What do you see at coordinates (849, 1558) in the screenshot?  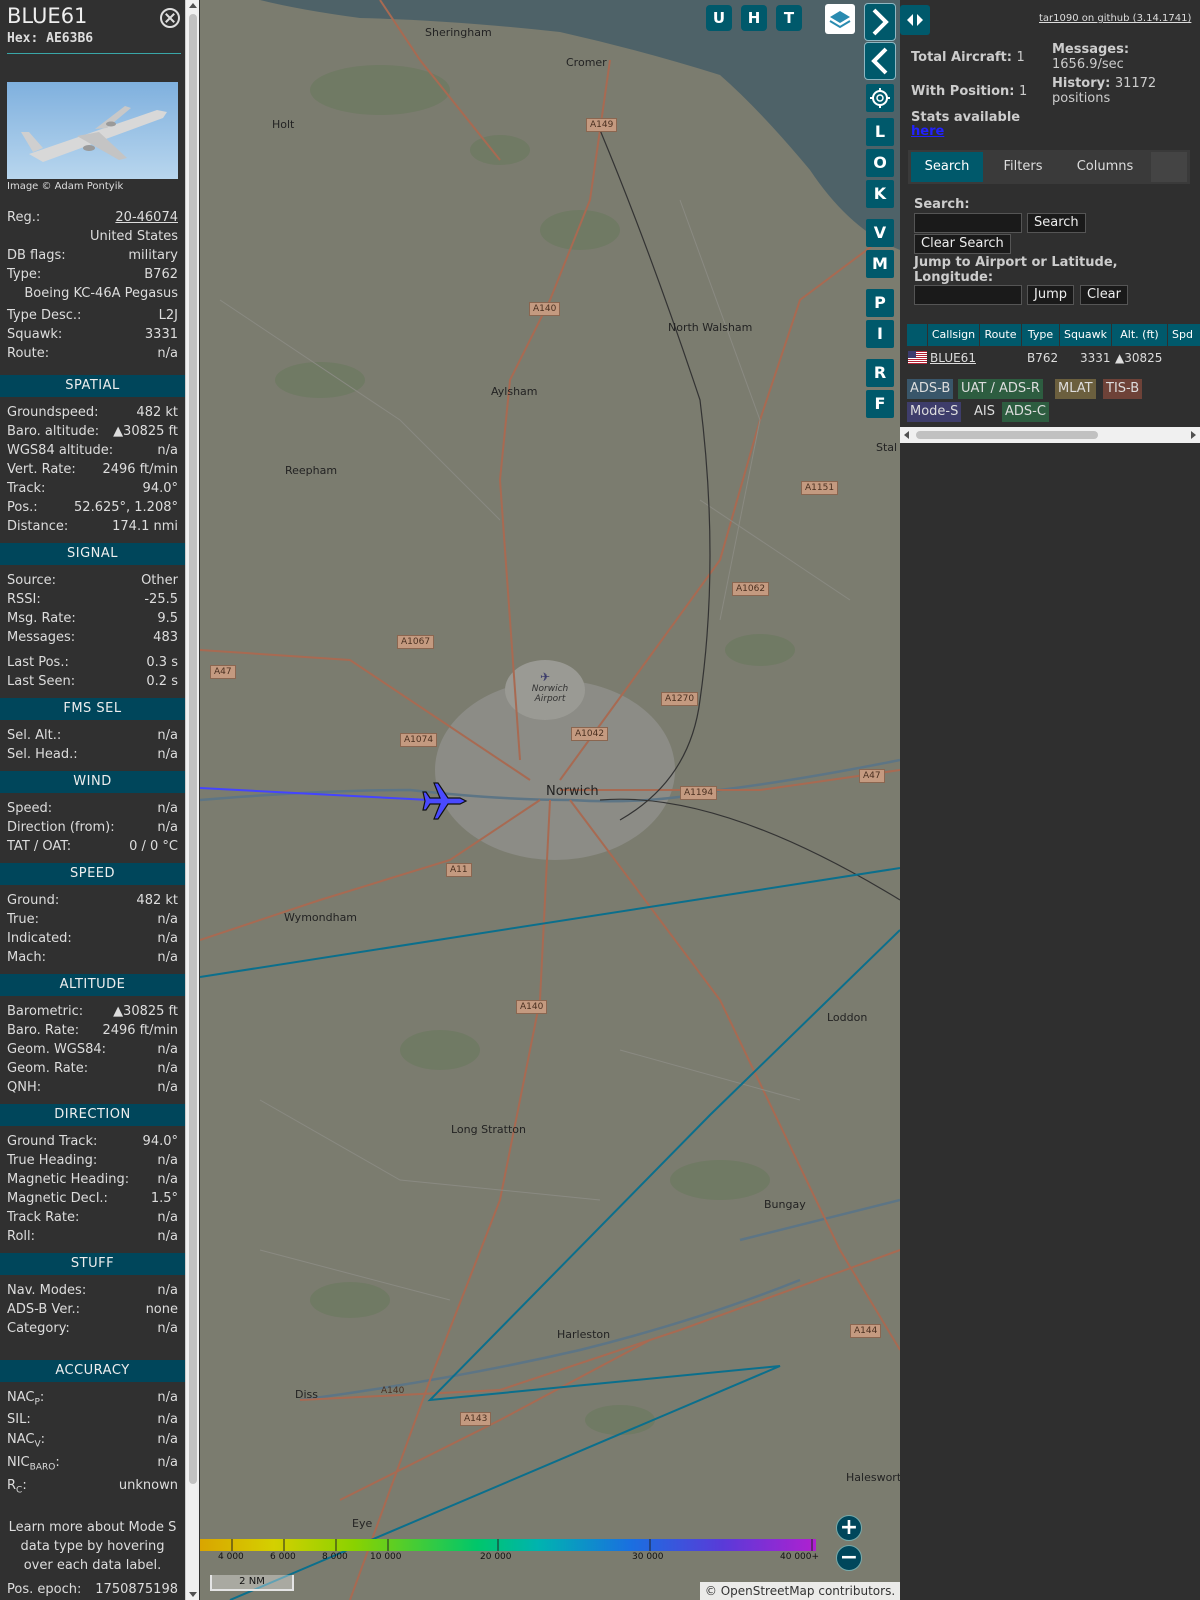 I see `zoom-out-button: −` at bounding box center [849, 1558].